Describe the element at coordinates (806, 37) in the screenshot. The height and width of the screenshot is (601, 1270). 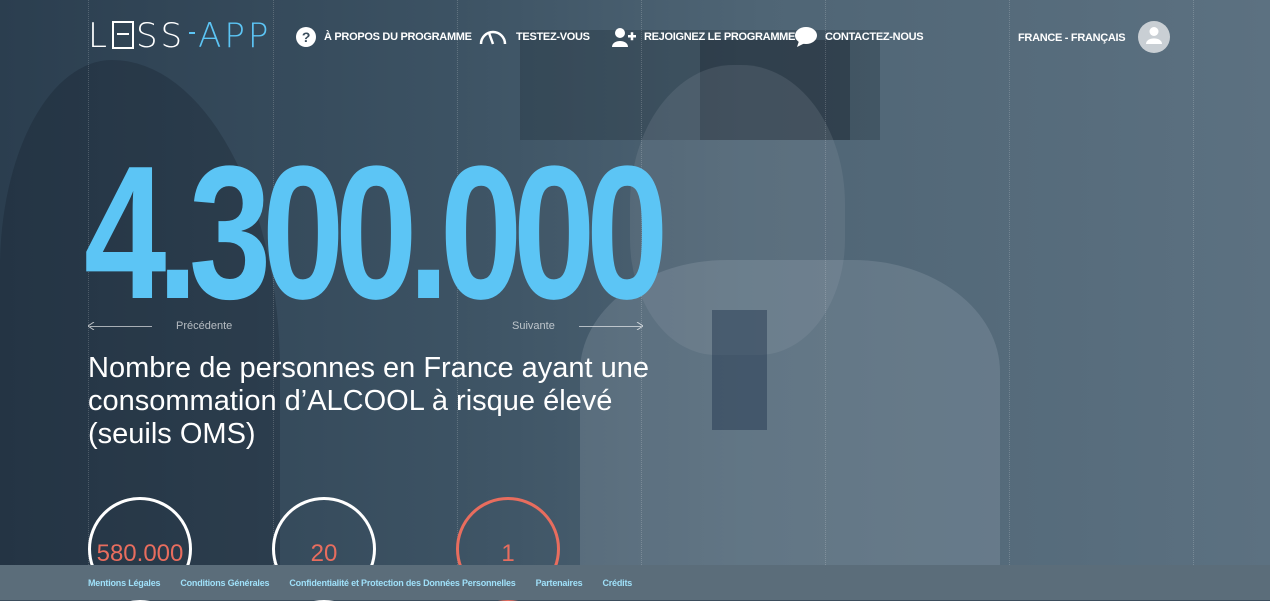
I see `speech-bubble-icon` at that location.